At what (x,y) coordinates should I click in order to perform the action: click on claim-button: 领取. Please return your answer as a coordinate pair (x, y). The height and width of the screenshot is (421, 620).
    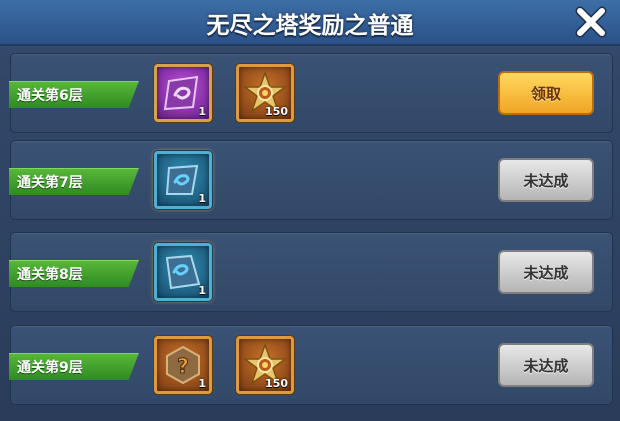
    Looking at the image, I should click on (546, 93).